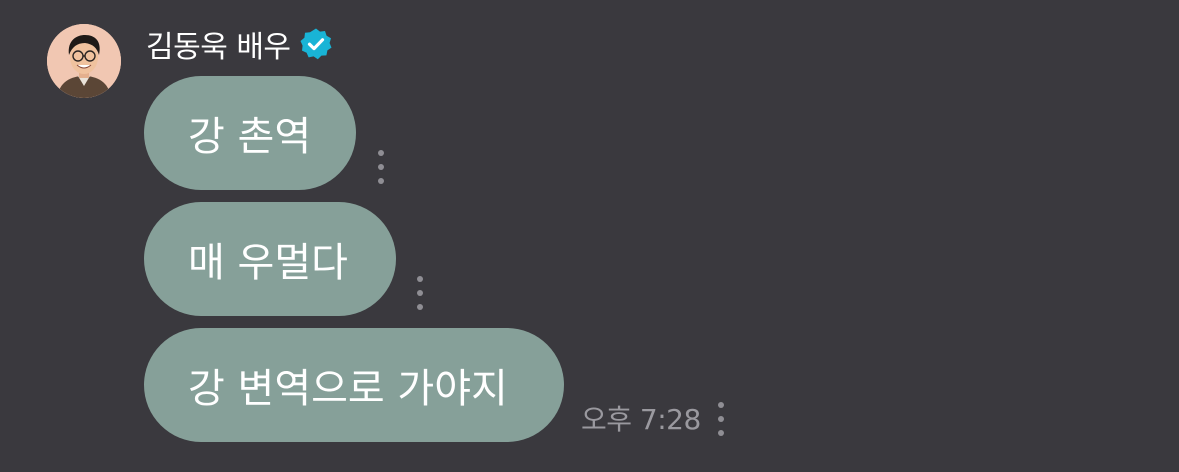 The width and height of the screenshot is (1179, 472). I want to click on sender-header: 김동욱 배우, so click(239, 44).